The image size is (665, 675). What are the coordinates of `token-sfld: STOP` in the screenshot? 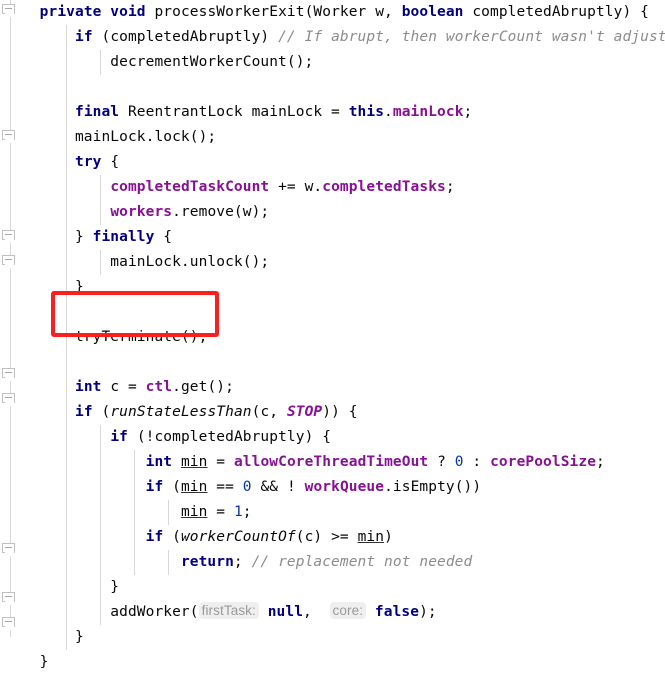 It's located at (304, 412).